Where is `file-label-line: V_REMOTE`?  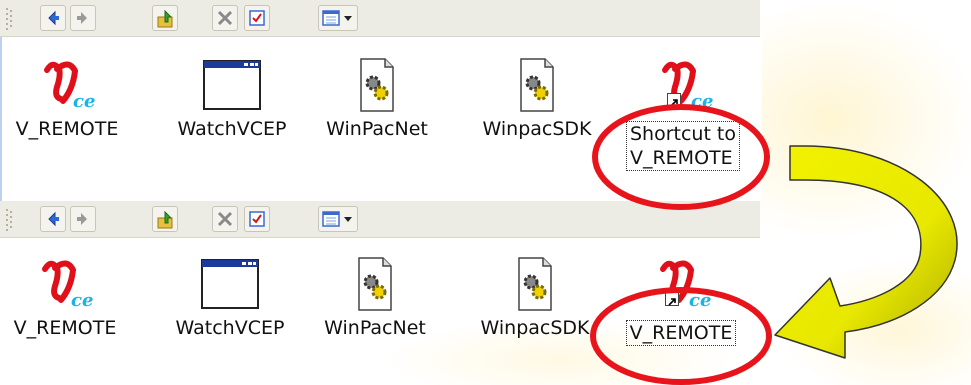
file-label-line: V_REMOTE is located at coordinates (681, 158).